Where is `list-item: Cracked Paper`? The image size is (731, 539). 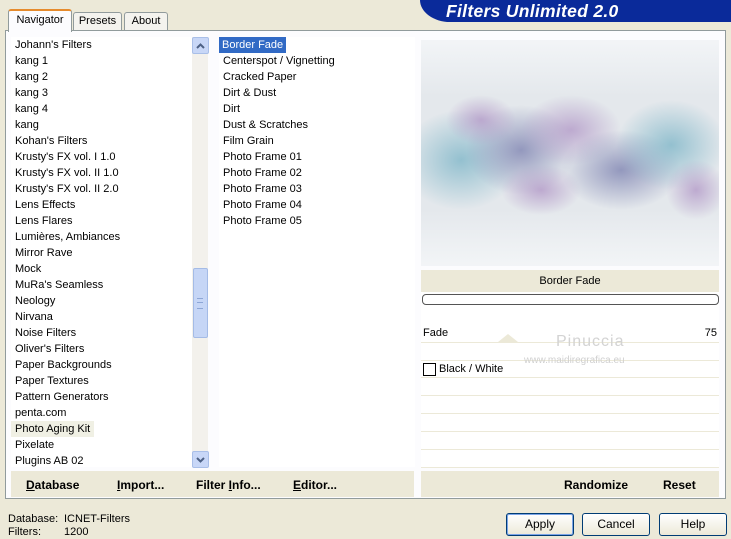 list-item: Cracked Paper is located at coordinates (317, 77).